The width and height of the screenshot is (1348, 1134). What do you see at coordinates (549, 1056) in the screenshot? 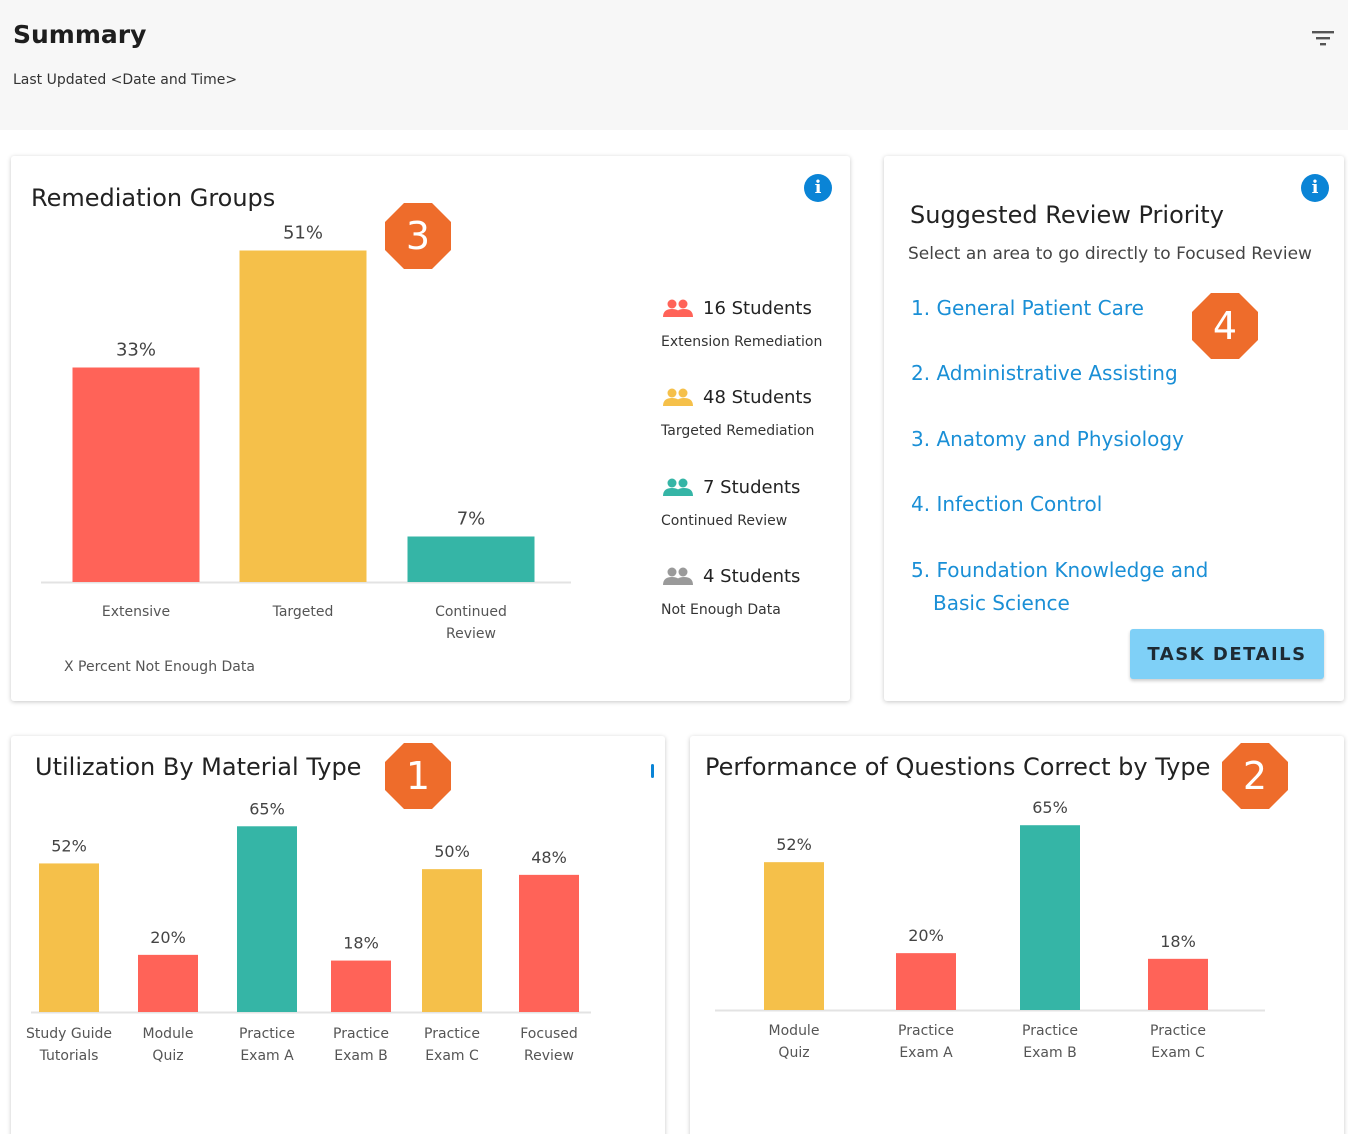
I see `category-label-line: Review` at bounding box center [549, 1056].